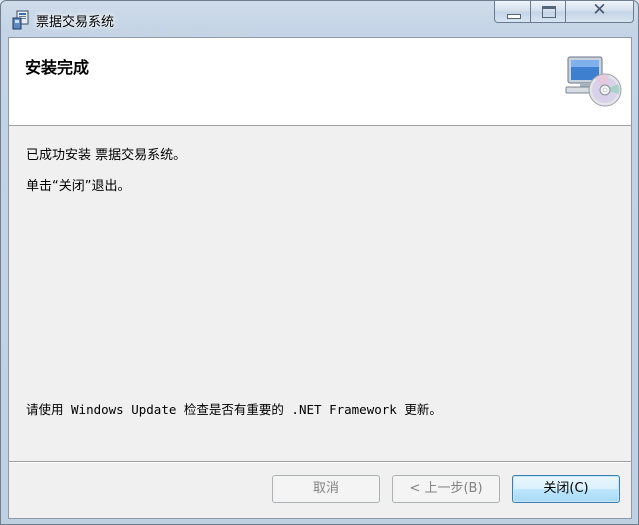 The height and width of the screenshot is (525, 639). I want to click on back-button: < 上一步(B), so click(446, 489).